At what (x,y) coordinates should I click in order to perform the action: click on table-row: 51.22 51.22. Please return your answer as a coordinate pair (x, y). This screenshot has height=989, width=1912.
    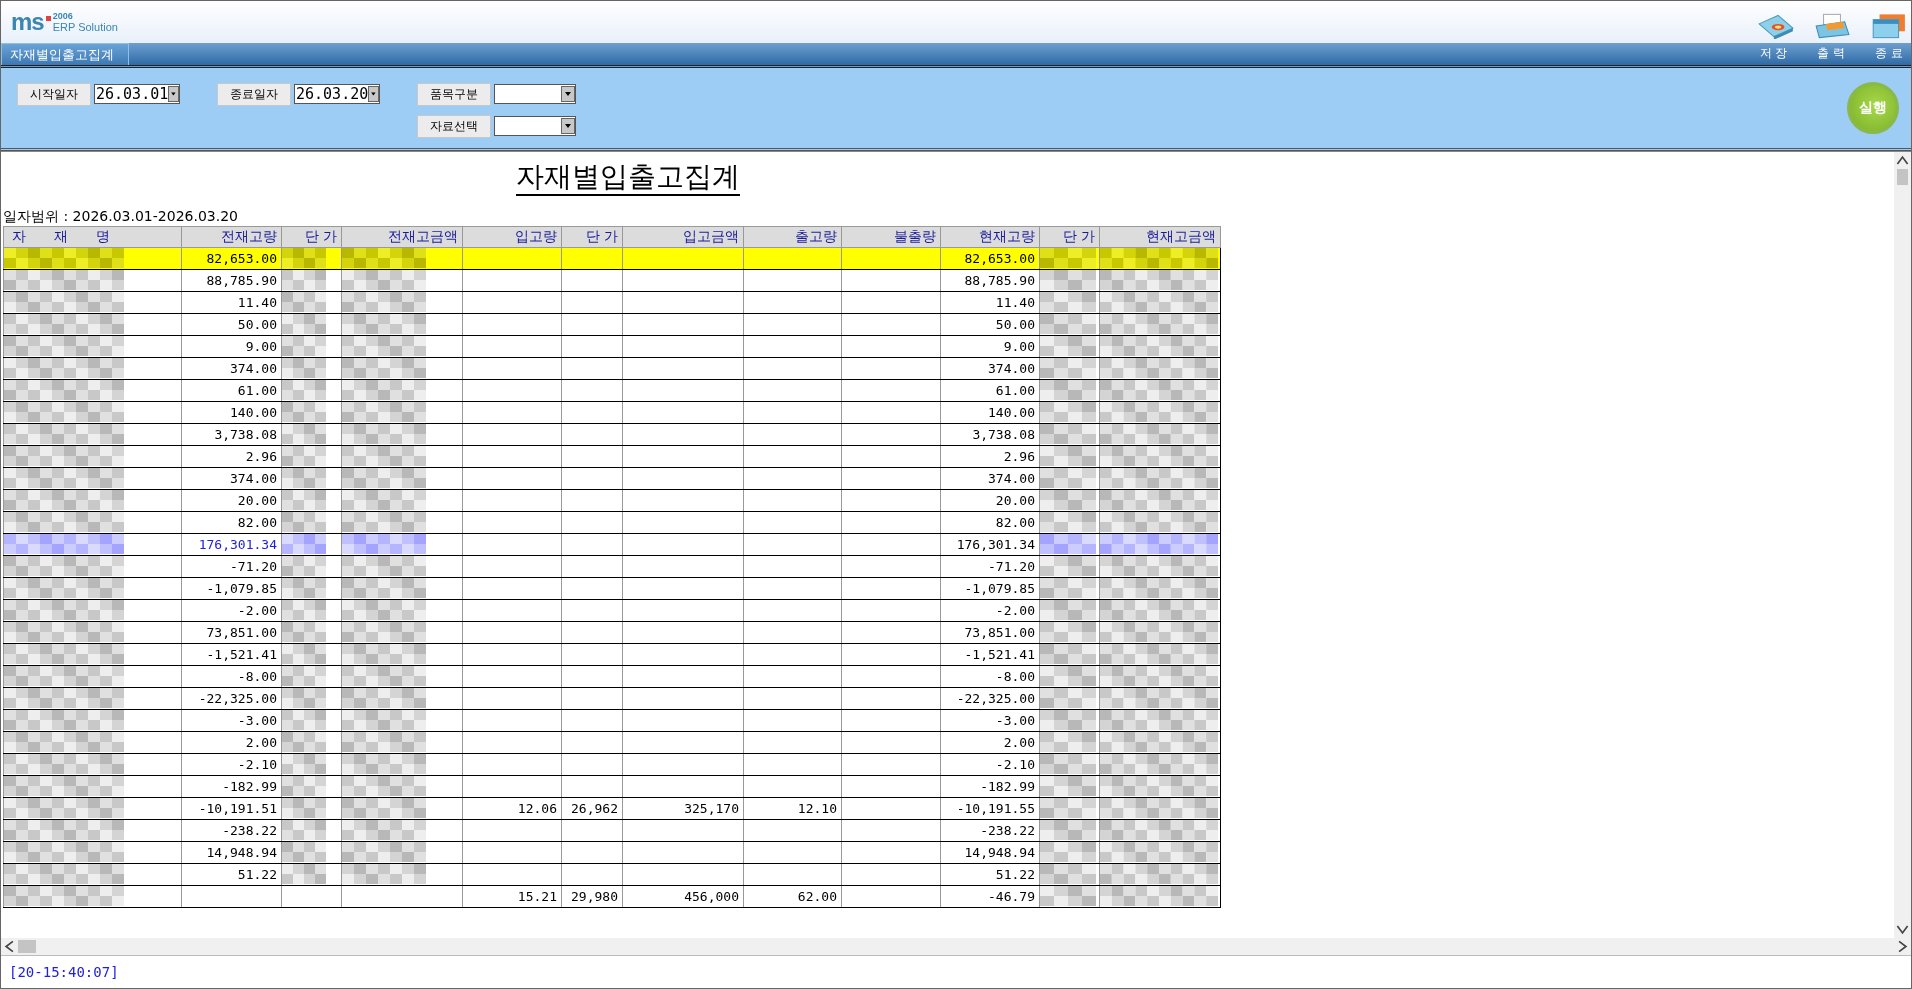
    Looking at the image, I should click on (612, 874).